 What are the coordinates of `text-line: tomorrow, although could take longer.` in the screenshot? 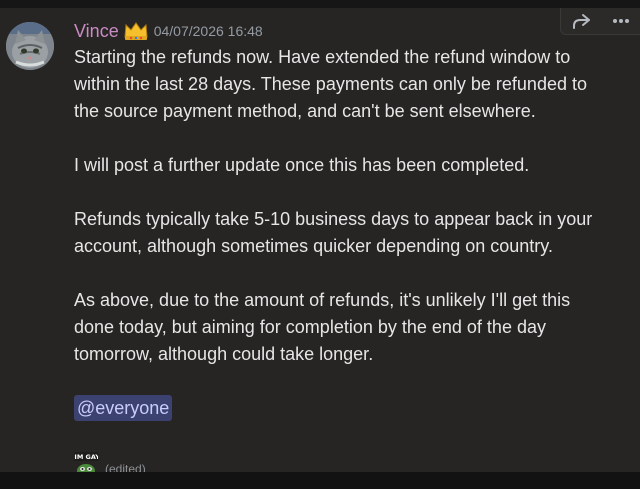 It's located at (224, 354).